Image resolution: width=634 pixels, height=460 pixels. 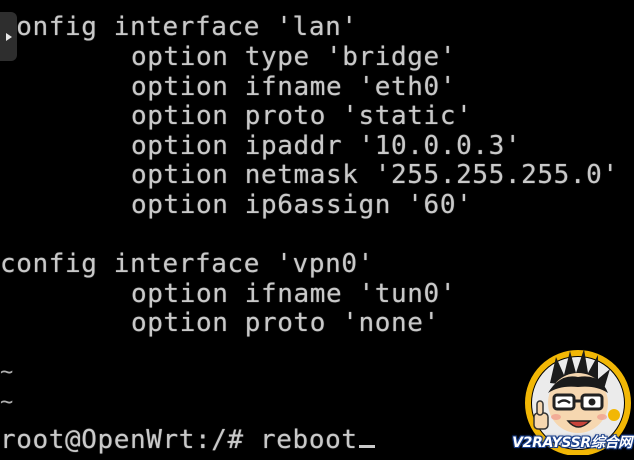 What do you see at coordinates (366, 446) in the screenshot?
I see `text-cursor` at bounding box center [366, 446].